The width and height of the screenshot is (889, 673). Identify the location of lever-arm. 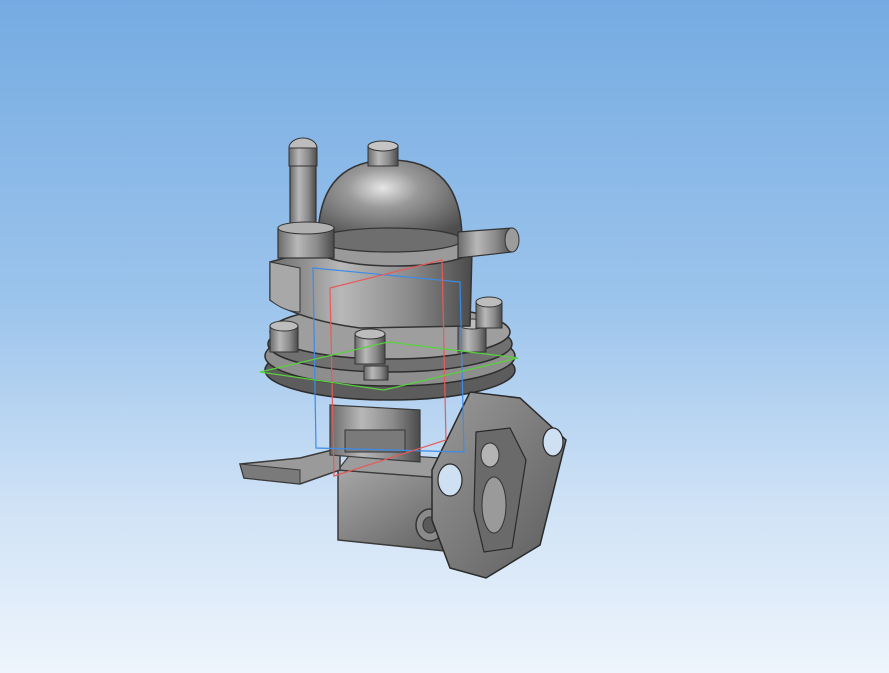
(290, 466).